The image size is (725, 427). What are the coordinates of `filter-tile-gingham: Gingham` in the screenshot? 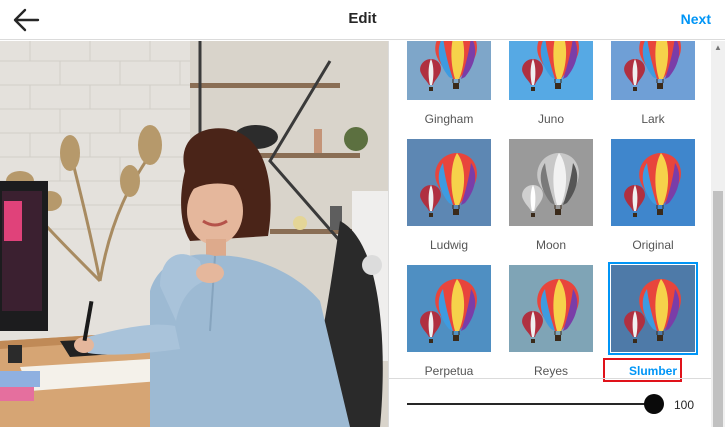 It's located at (450, 83).